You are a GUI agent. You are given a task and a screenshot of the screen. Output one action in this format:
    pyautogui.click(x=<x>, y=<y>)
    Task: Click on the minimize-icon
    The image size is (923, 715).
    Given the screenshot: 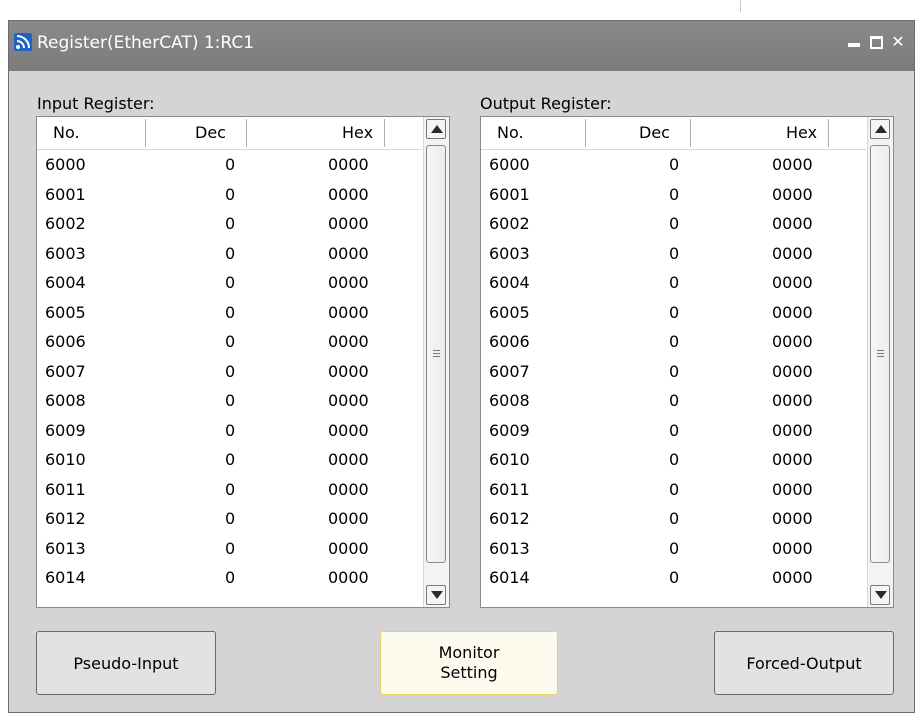 What is the action you would take?
    pyautogui.click(x=854, y=42)
    